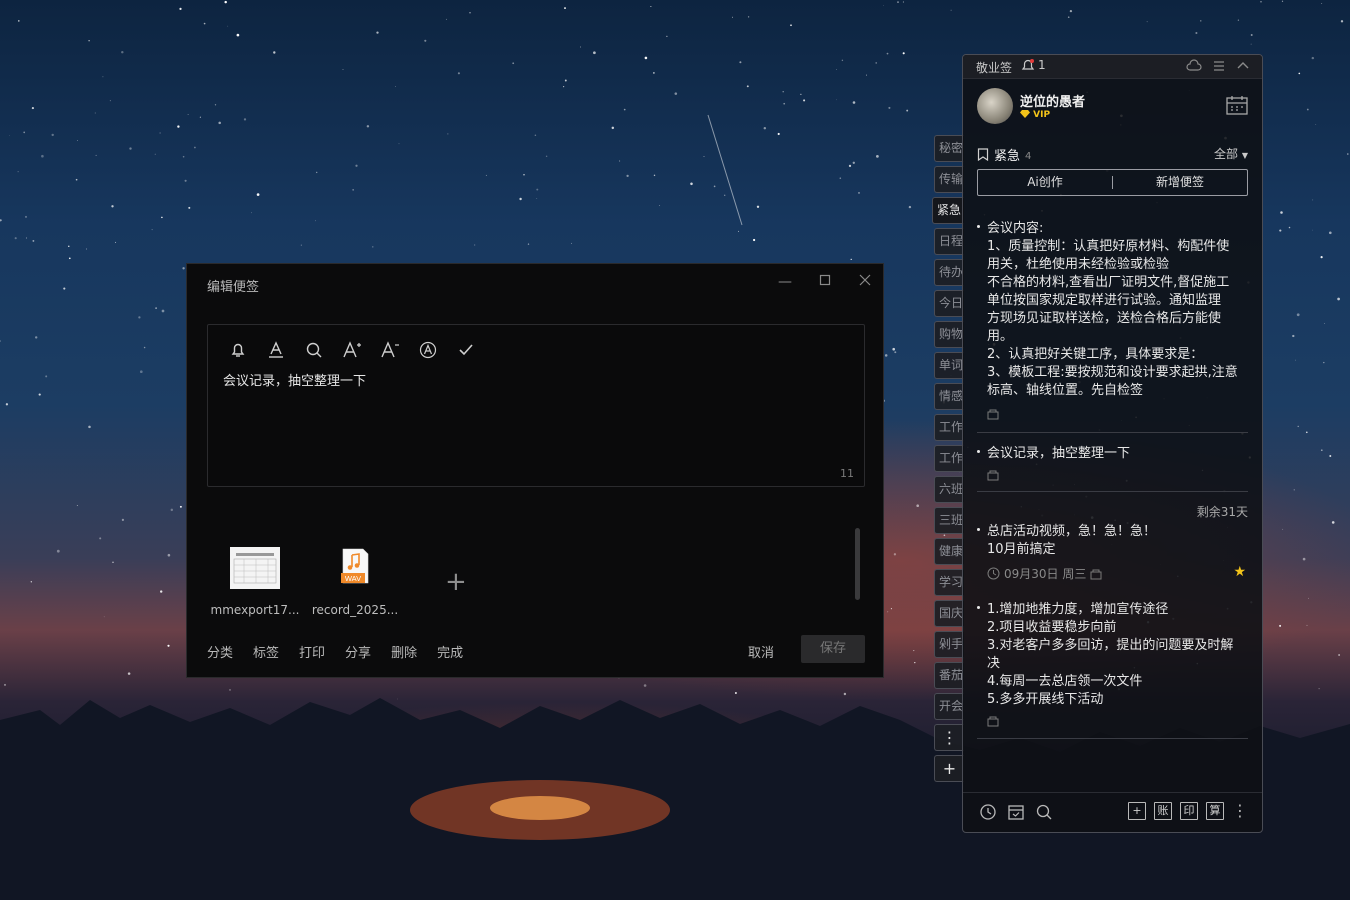  I want to click on add-tab-button: +, so click(949, 768).